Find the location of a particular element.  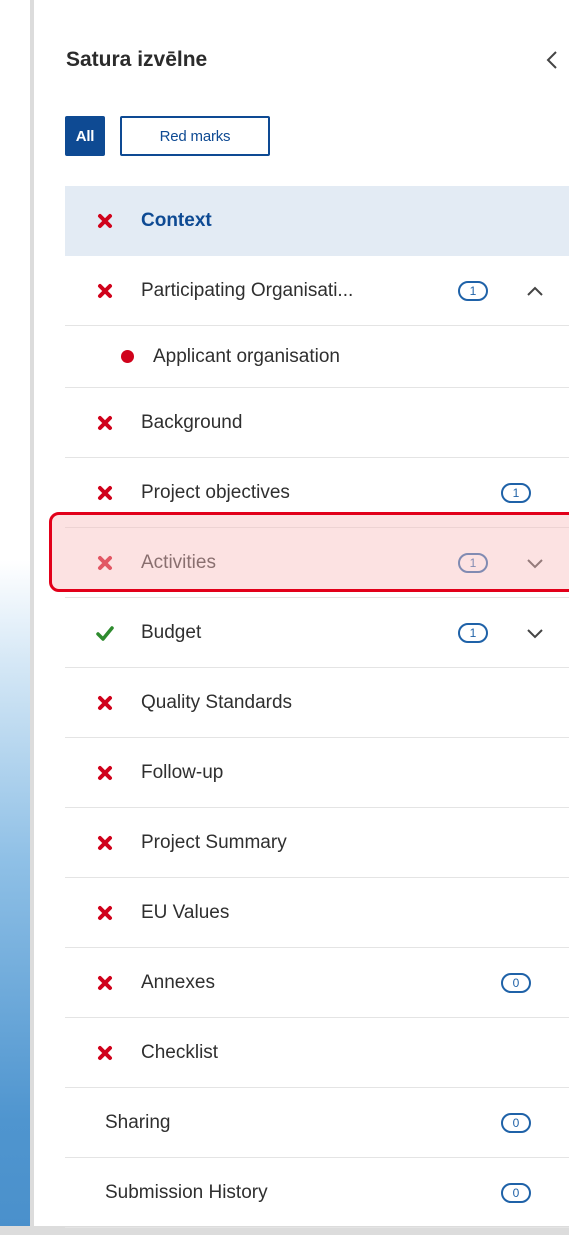

menu-item-project-objectives: Project objectives 1 is located at coordinates (317, 493).